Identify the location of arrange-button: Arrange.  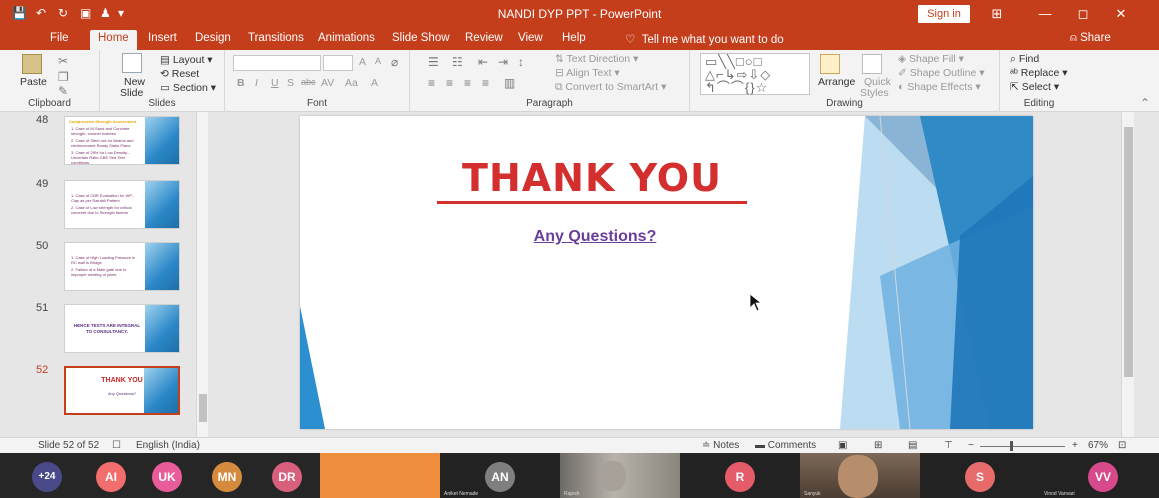
(836, 82).